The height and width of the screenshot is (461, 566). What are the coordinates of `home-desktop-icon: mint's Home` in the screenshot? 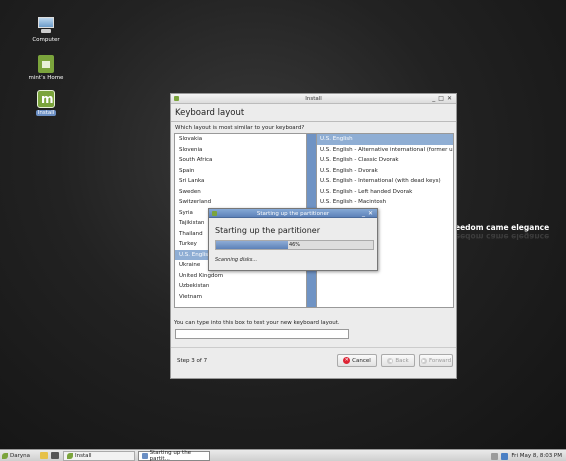 It's located at (46, 68).